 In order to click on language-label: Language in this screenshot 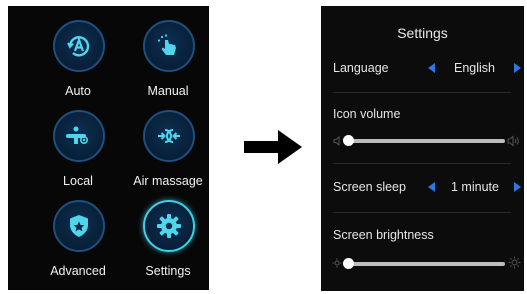, I will do `click(361, 68)`.